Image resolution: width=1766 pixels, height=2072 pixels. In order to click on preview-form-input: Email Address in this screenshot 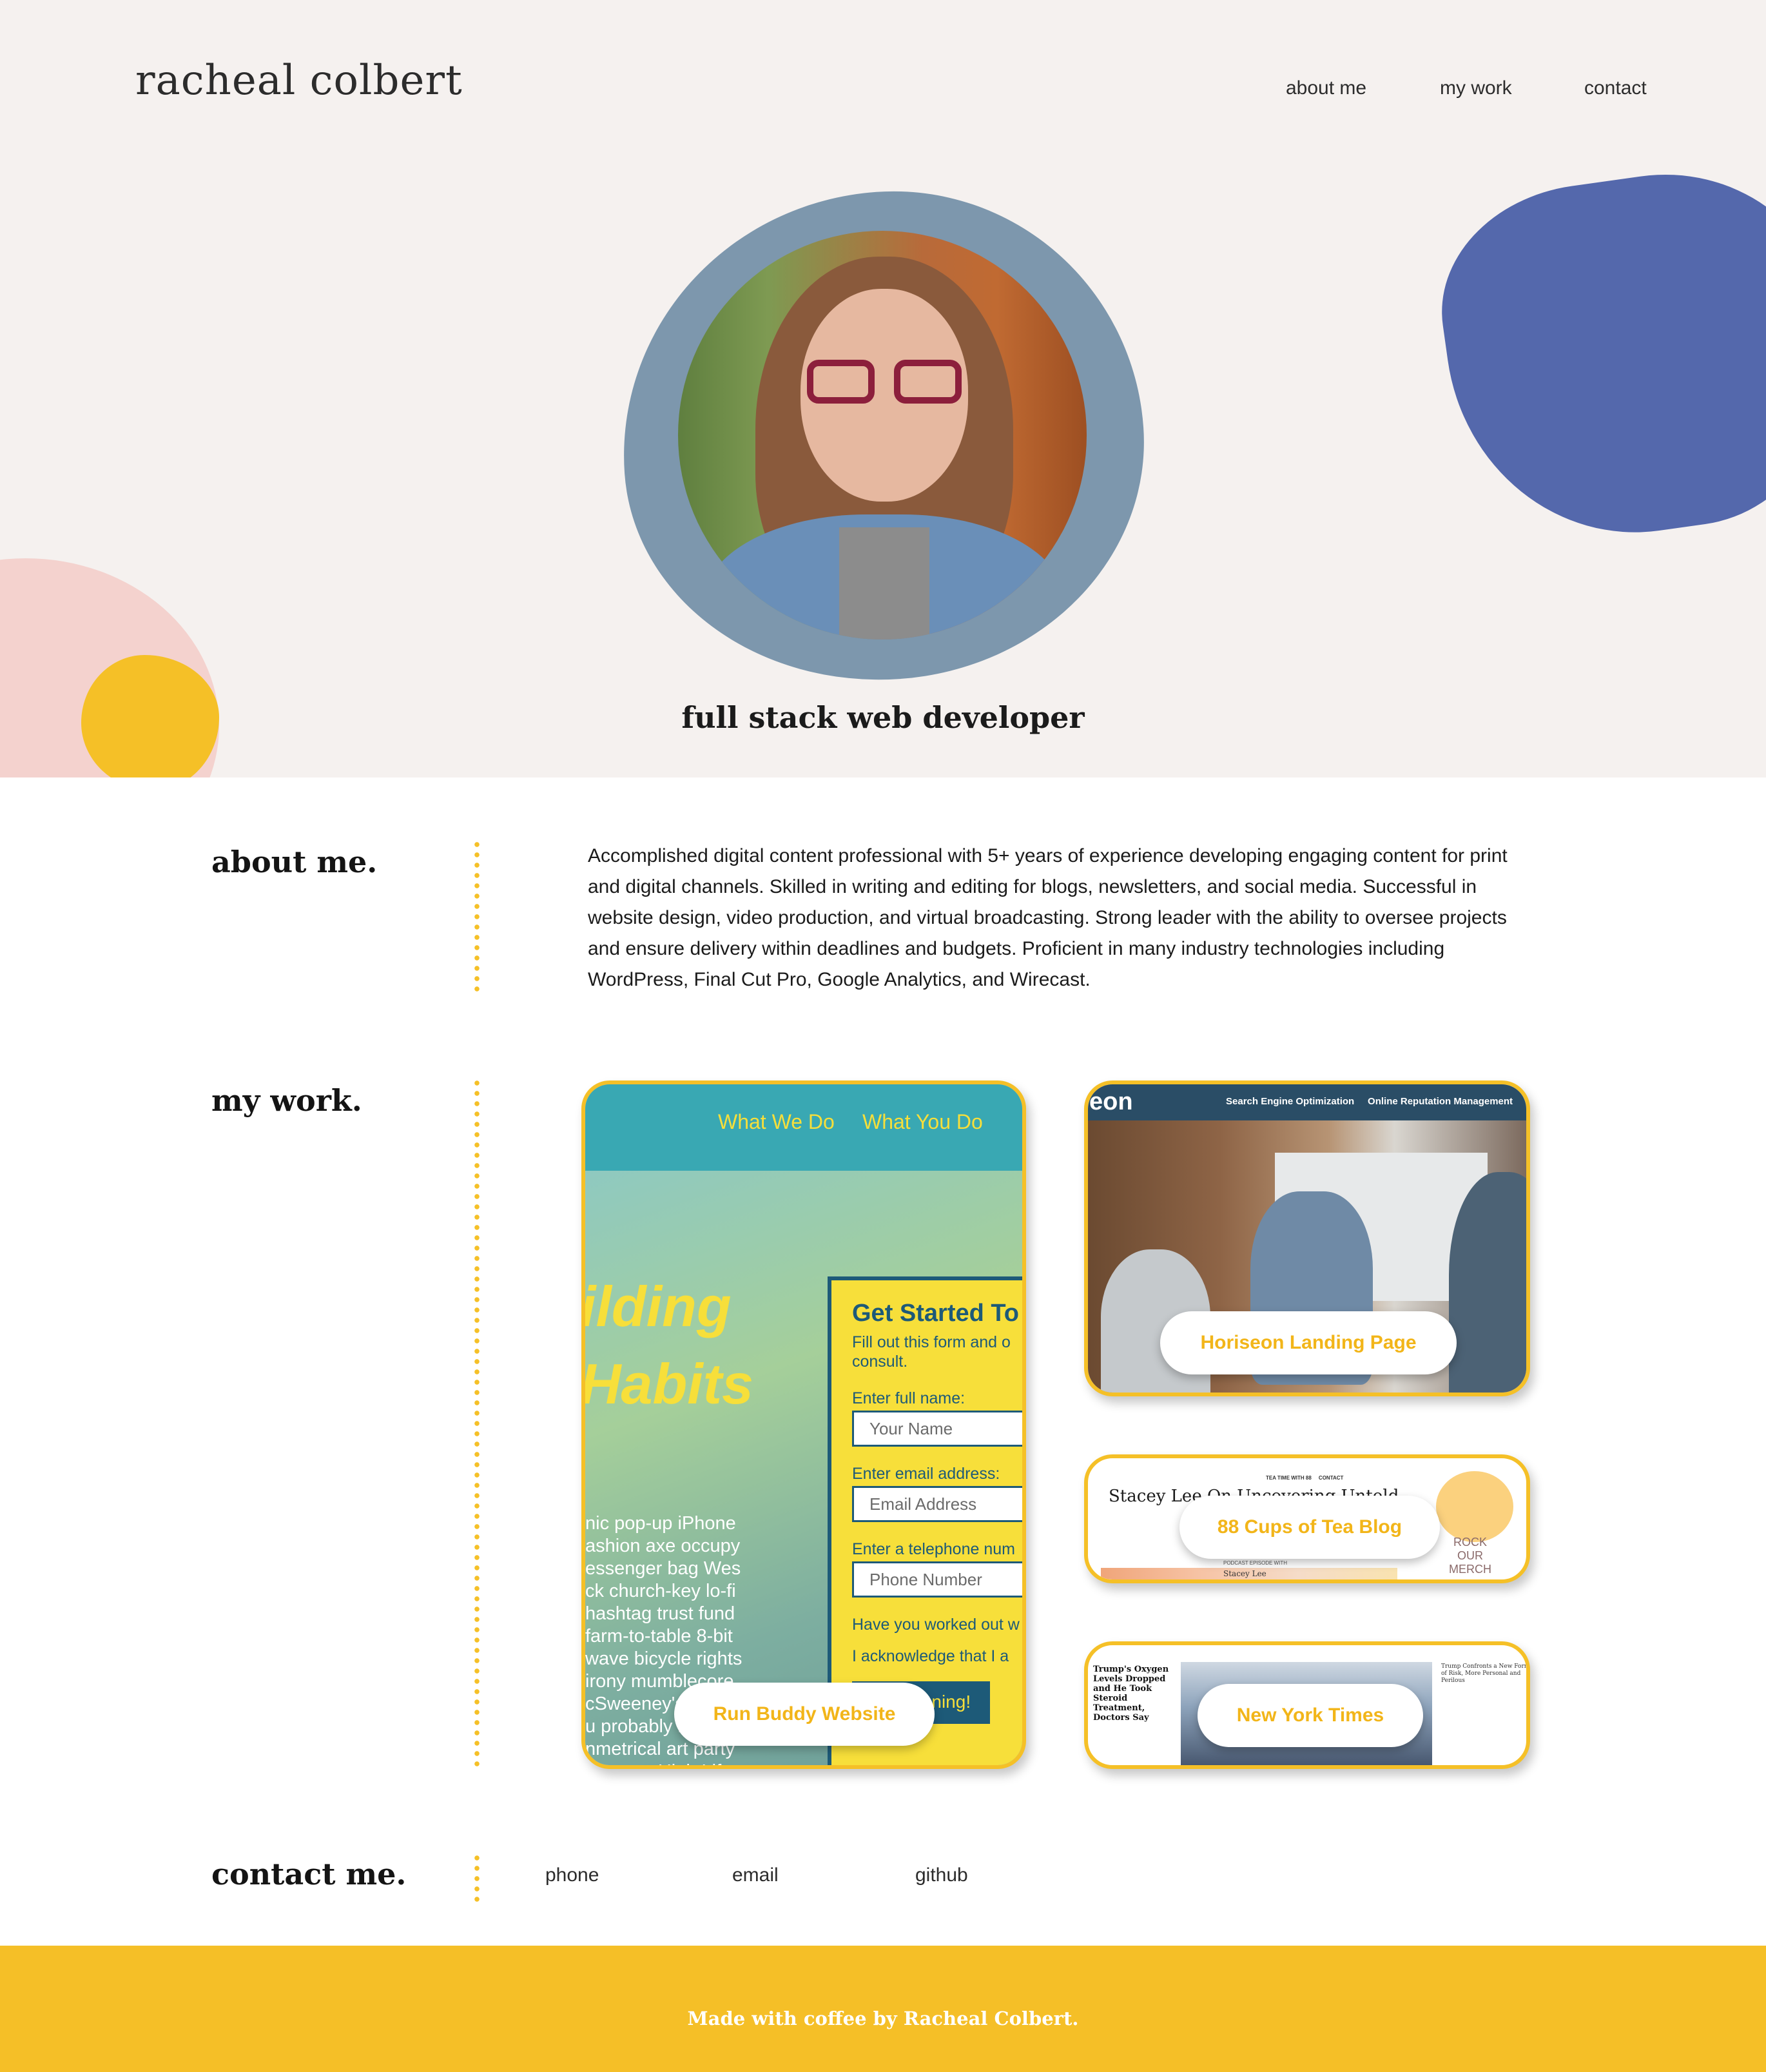, I will do `click(937, 1504)`.